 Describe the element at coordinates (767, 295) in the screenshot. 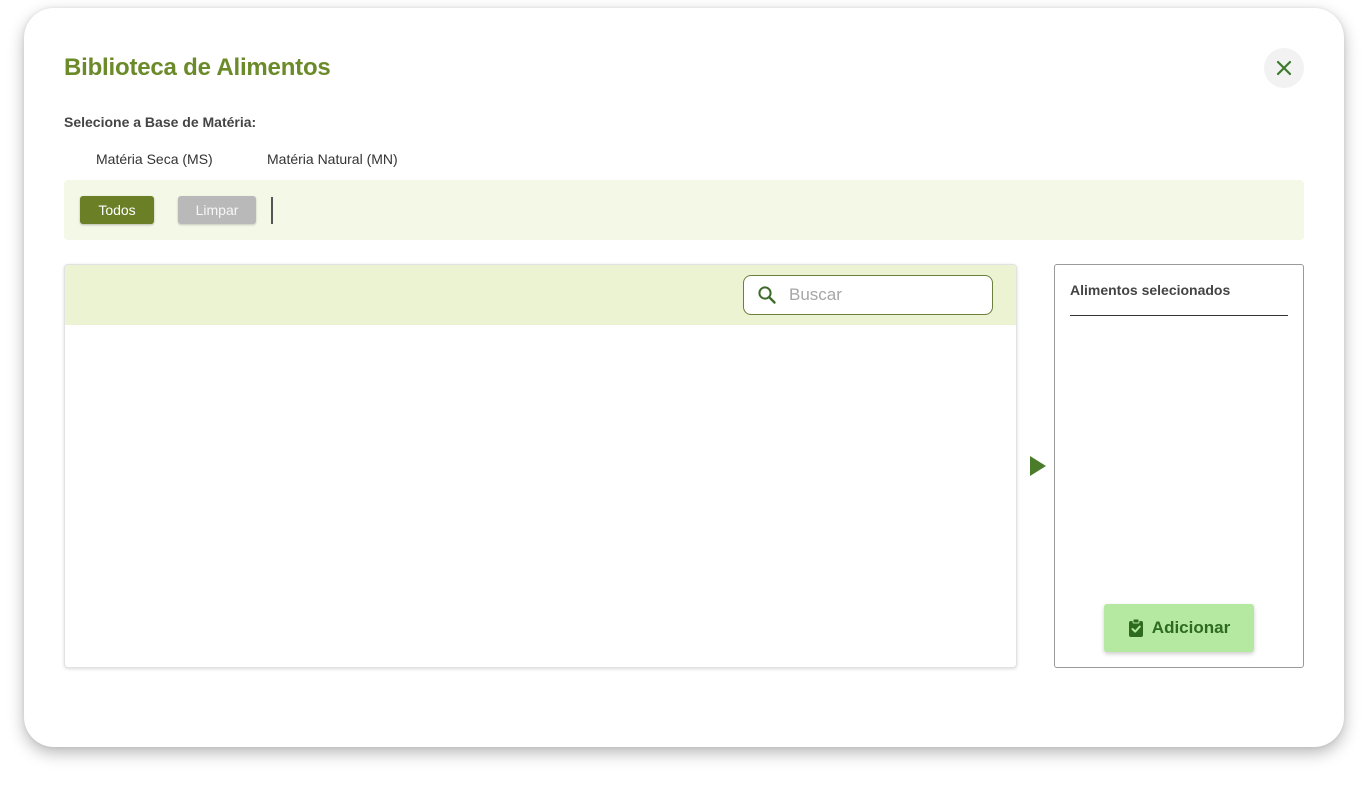

I see `search-icon` at that location.